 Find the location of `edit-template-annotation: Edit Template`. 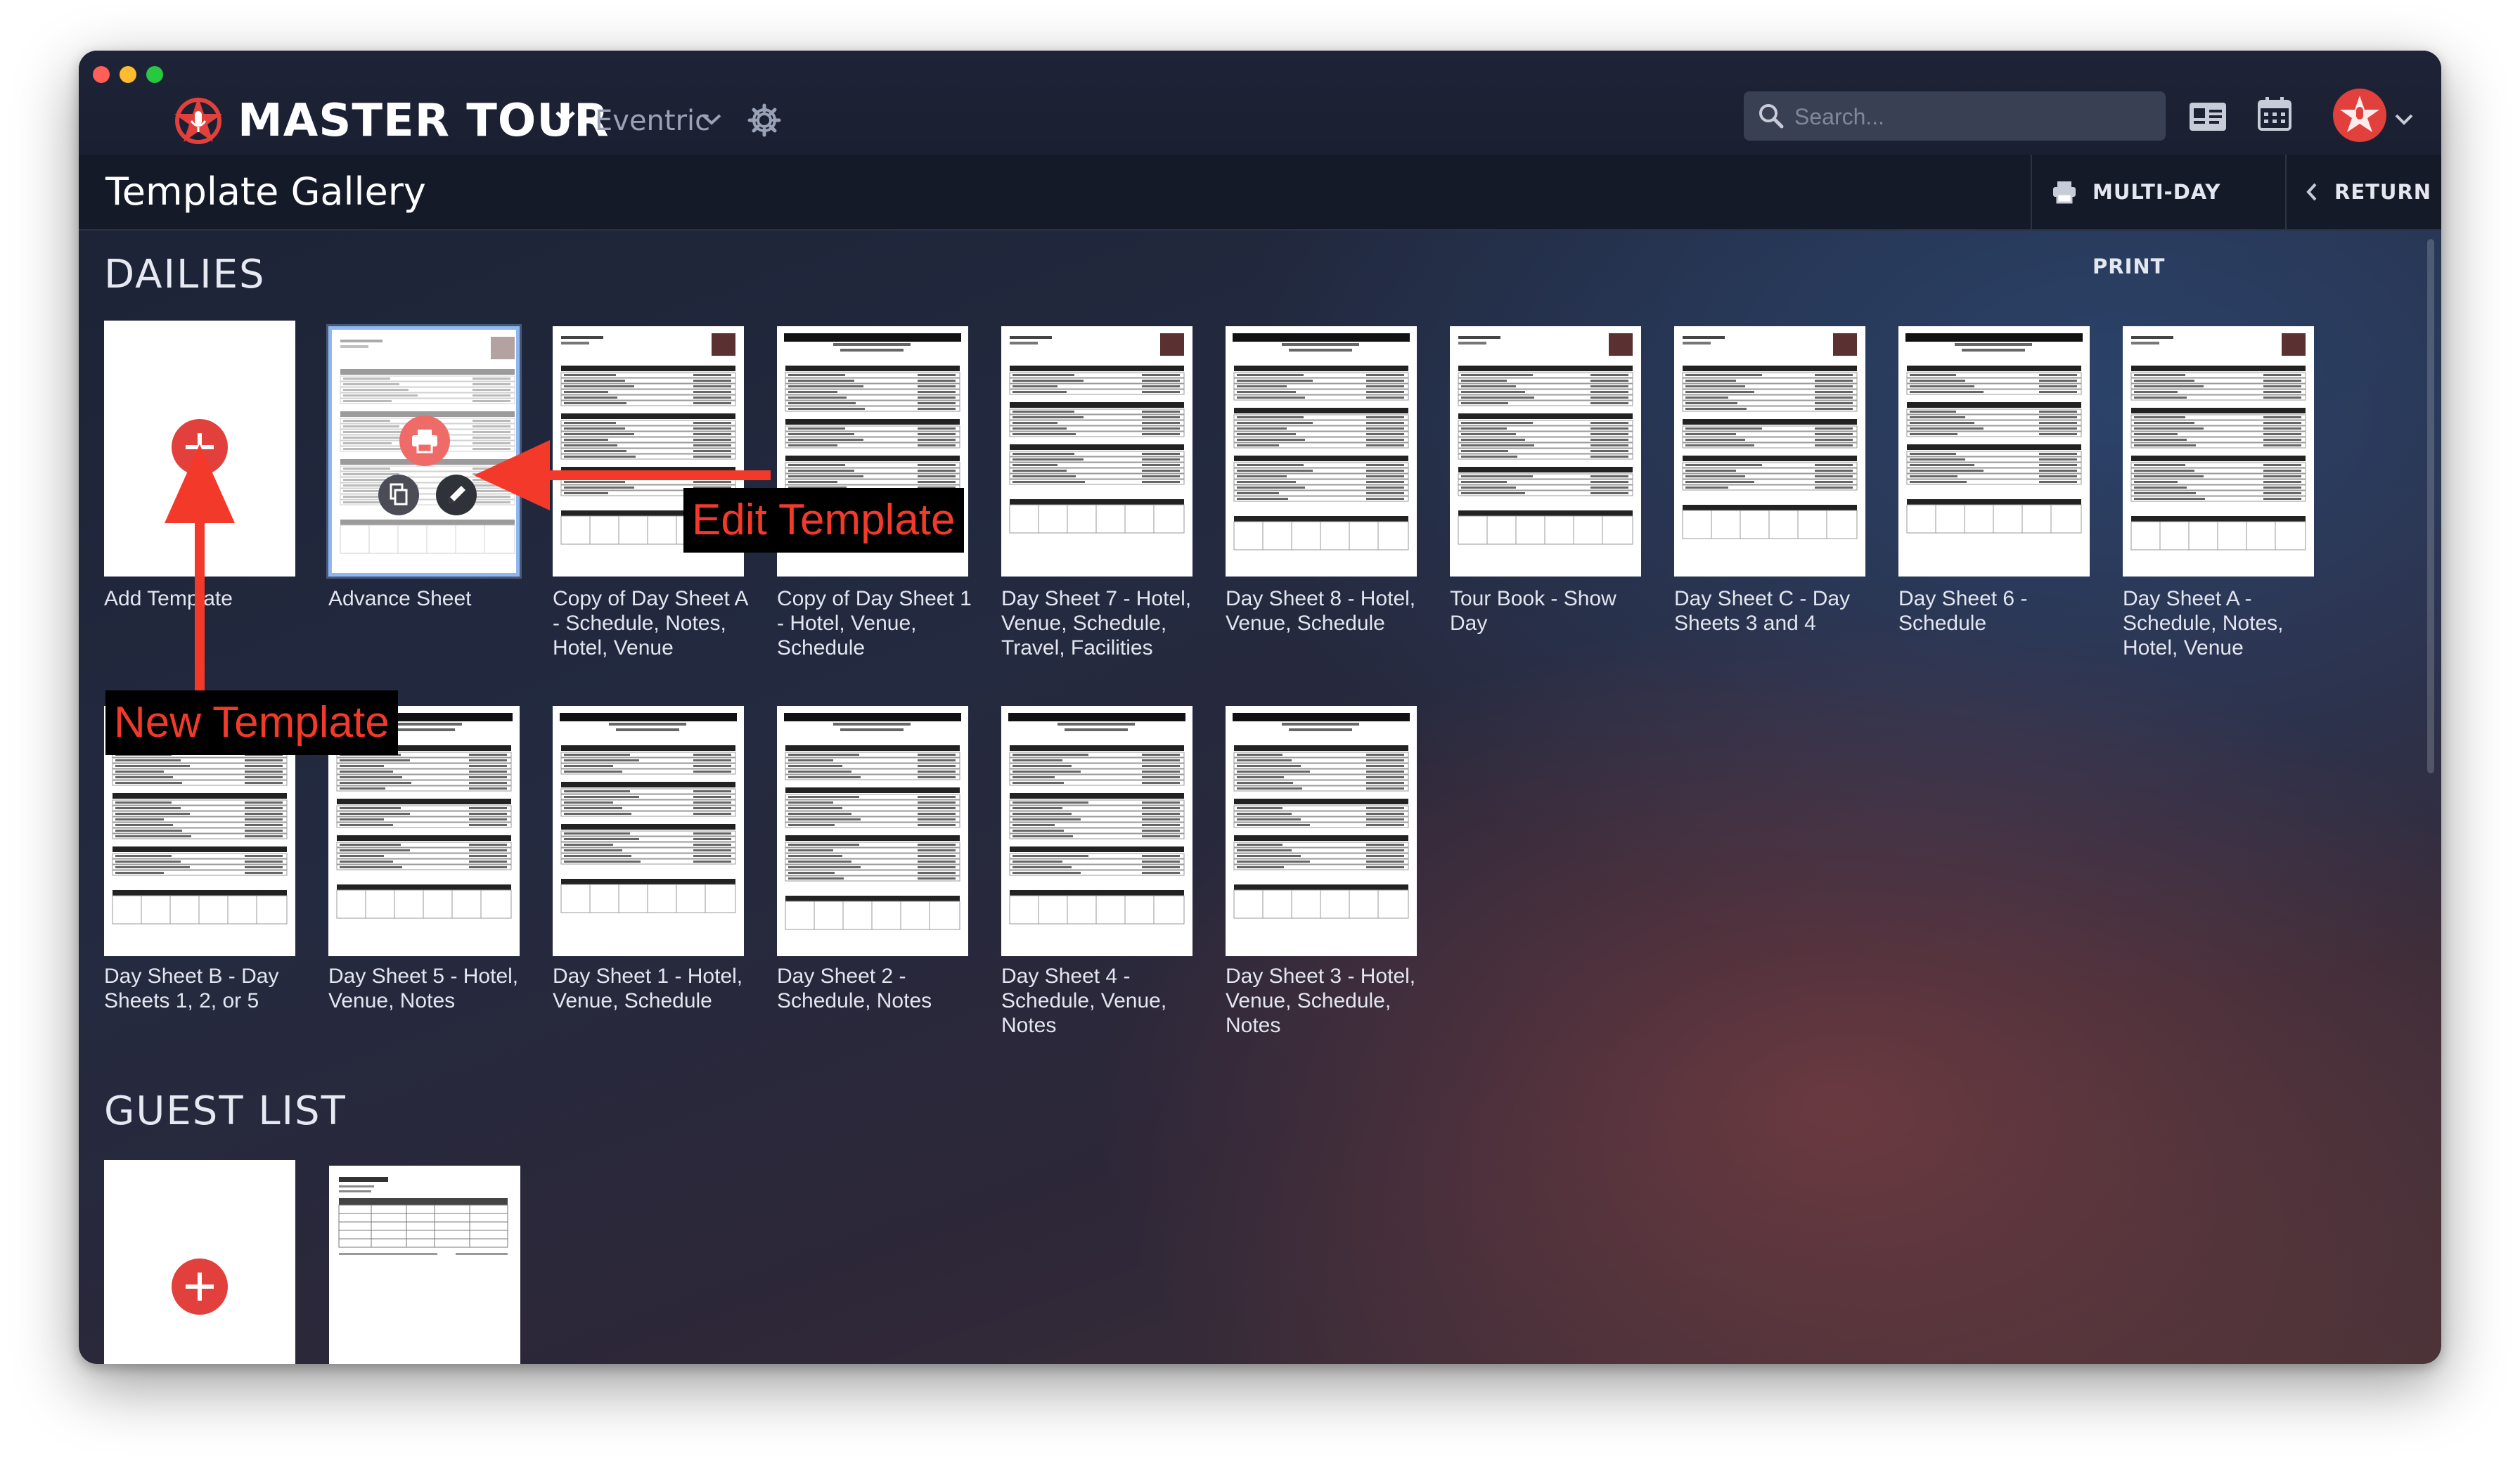

edit-template-annotation: Edit Template is located at coordinates (823, 520).